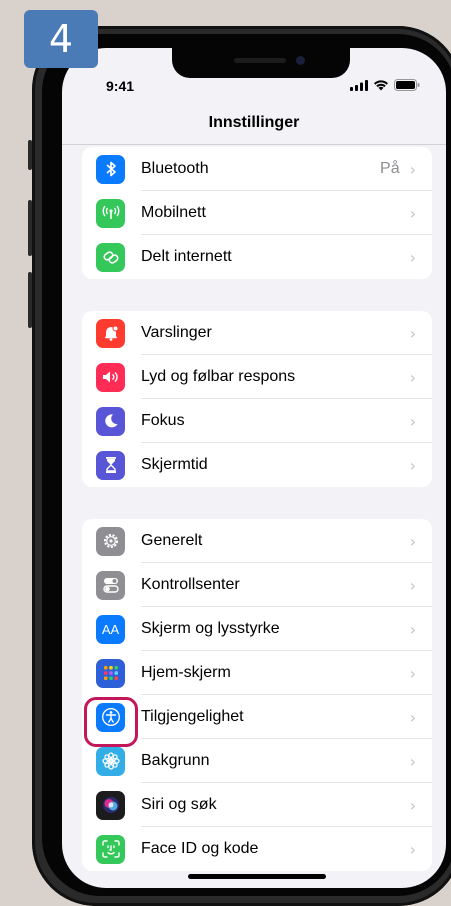  Describe the element at coordinates (257, 541) in the screenshot. I see `row-generelt: Generelt ›` at that location.